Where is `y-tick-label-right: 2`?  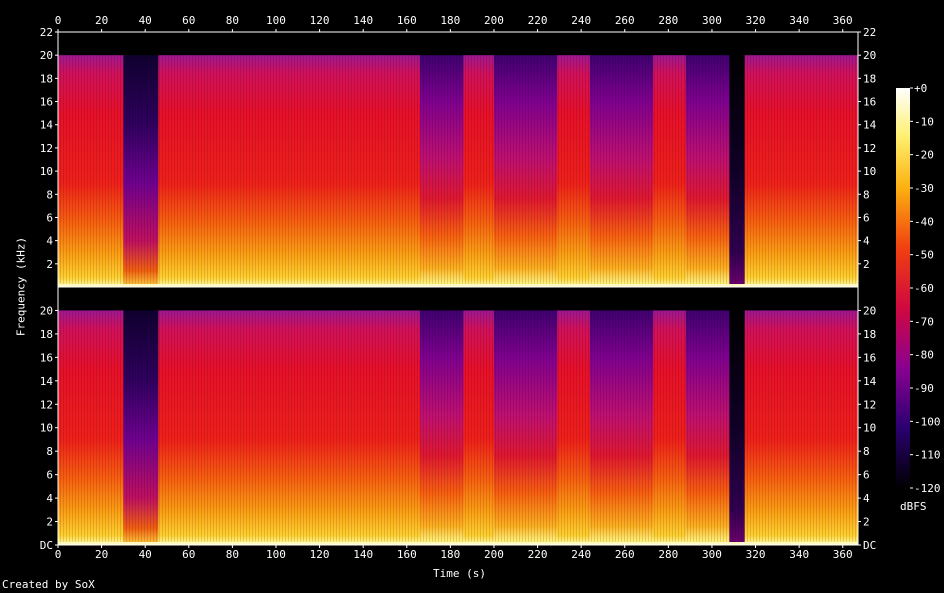
y-tick-label-right: 2 is located at coordinates (866, 522).